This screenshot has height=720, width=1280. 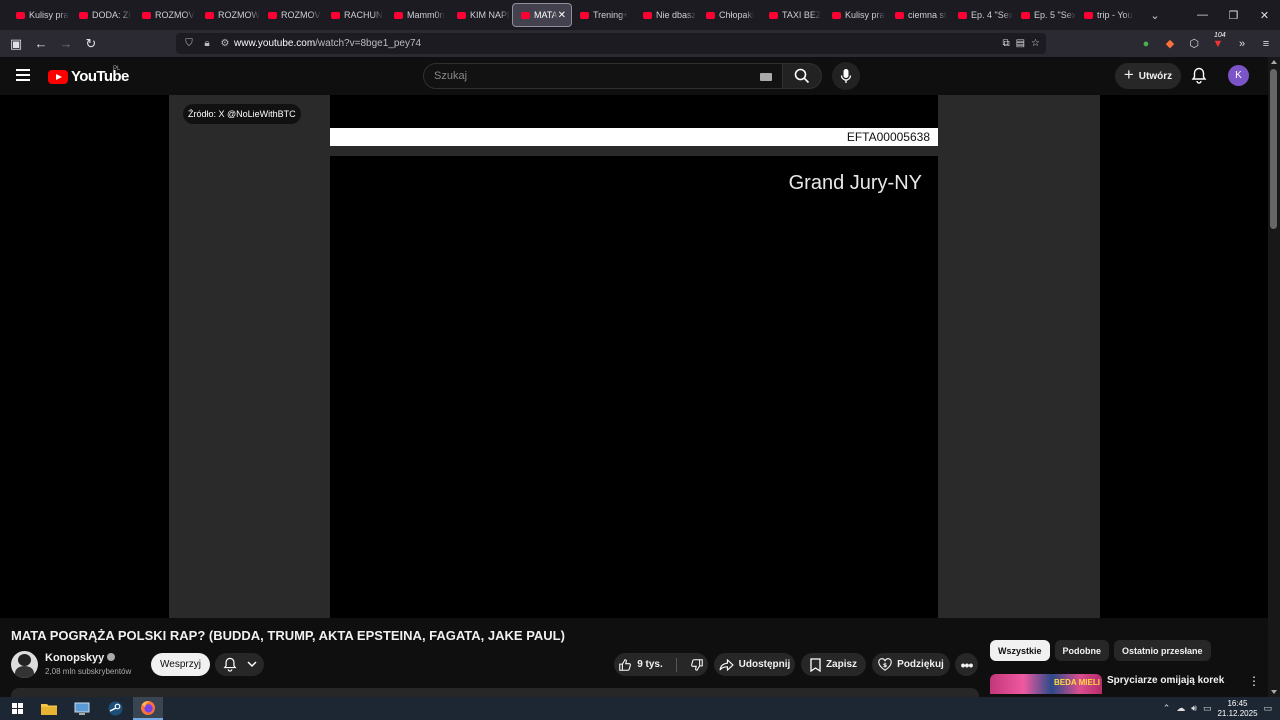 I want to click on firefox-app, so click(x=148, y=708).